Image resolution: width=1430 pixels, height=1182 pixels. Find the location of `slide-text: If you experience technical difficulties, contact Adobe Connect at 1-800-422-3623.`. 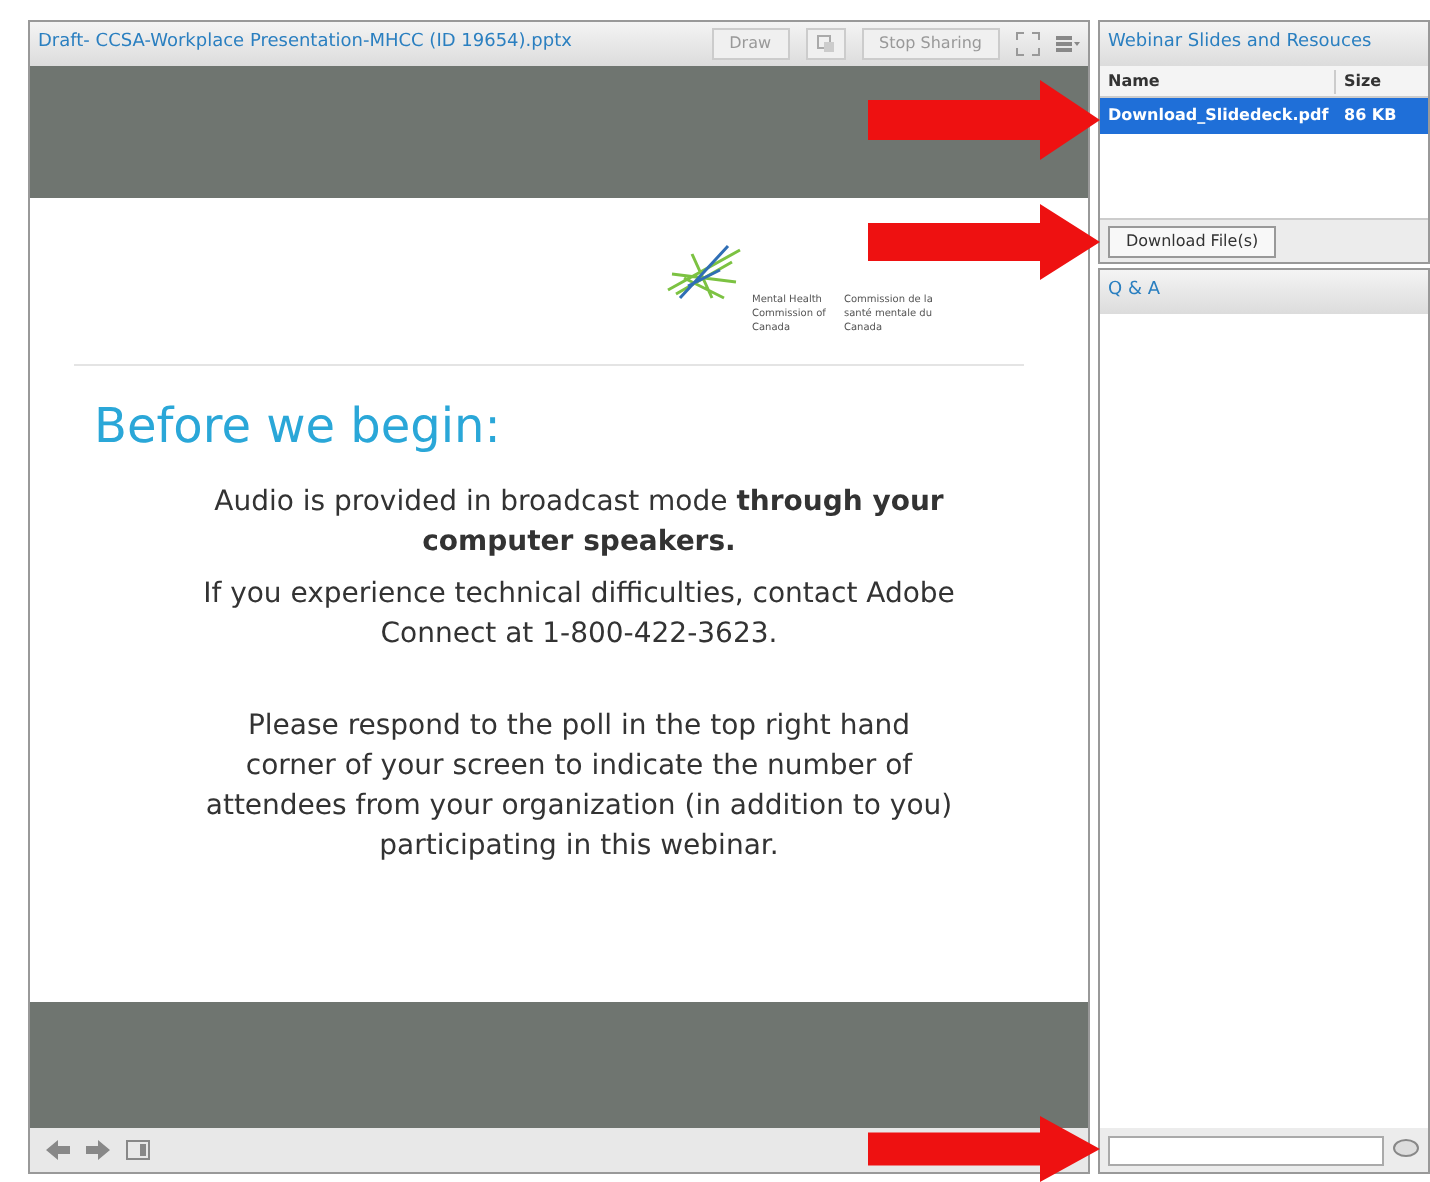

slide-text: If you experience technical difficulties, contact Adobe Connect at 1-800-422-3623. is located at coordinates (579, 615).